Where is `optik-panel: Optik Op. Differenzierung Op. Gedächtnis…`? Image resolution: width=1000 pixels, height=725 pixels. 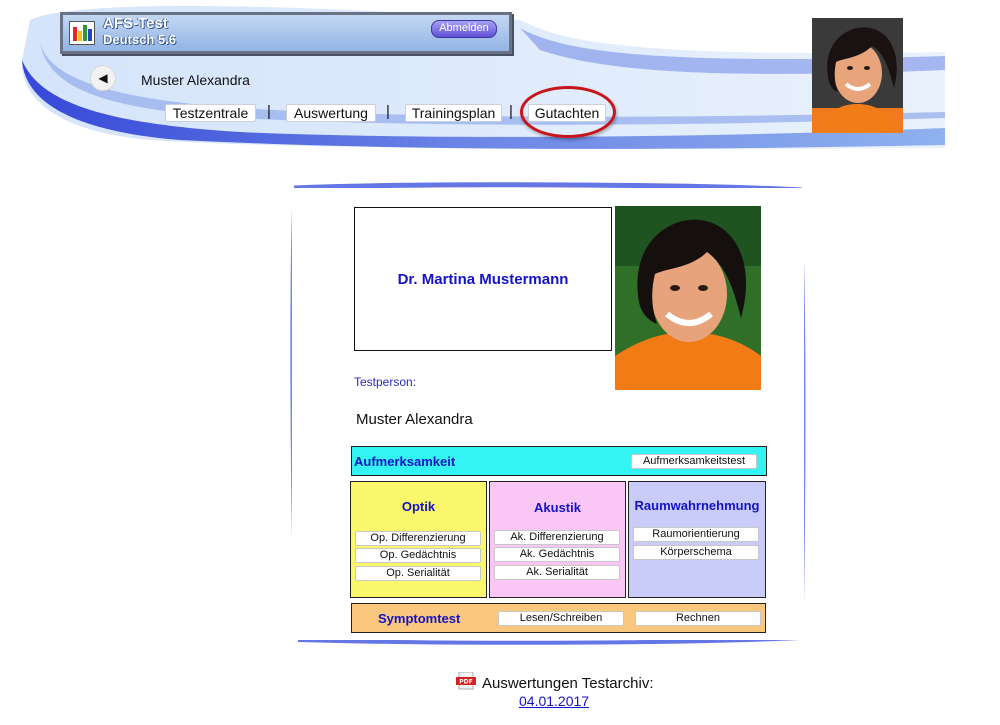 optik-panel: Optik Op. Differenzierung Op. Gedächtnis… is located at coordinates (418, 539).